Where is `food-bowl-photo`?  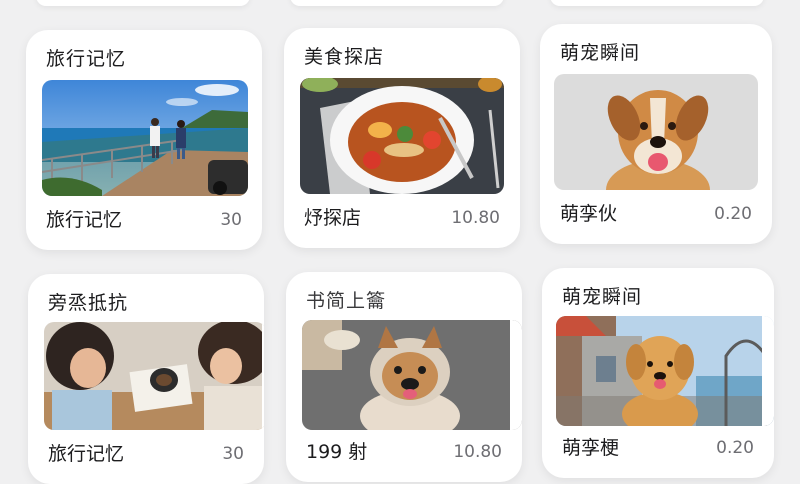
food-bowl-photo is located at coordinates (402, 136).